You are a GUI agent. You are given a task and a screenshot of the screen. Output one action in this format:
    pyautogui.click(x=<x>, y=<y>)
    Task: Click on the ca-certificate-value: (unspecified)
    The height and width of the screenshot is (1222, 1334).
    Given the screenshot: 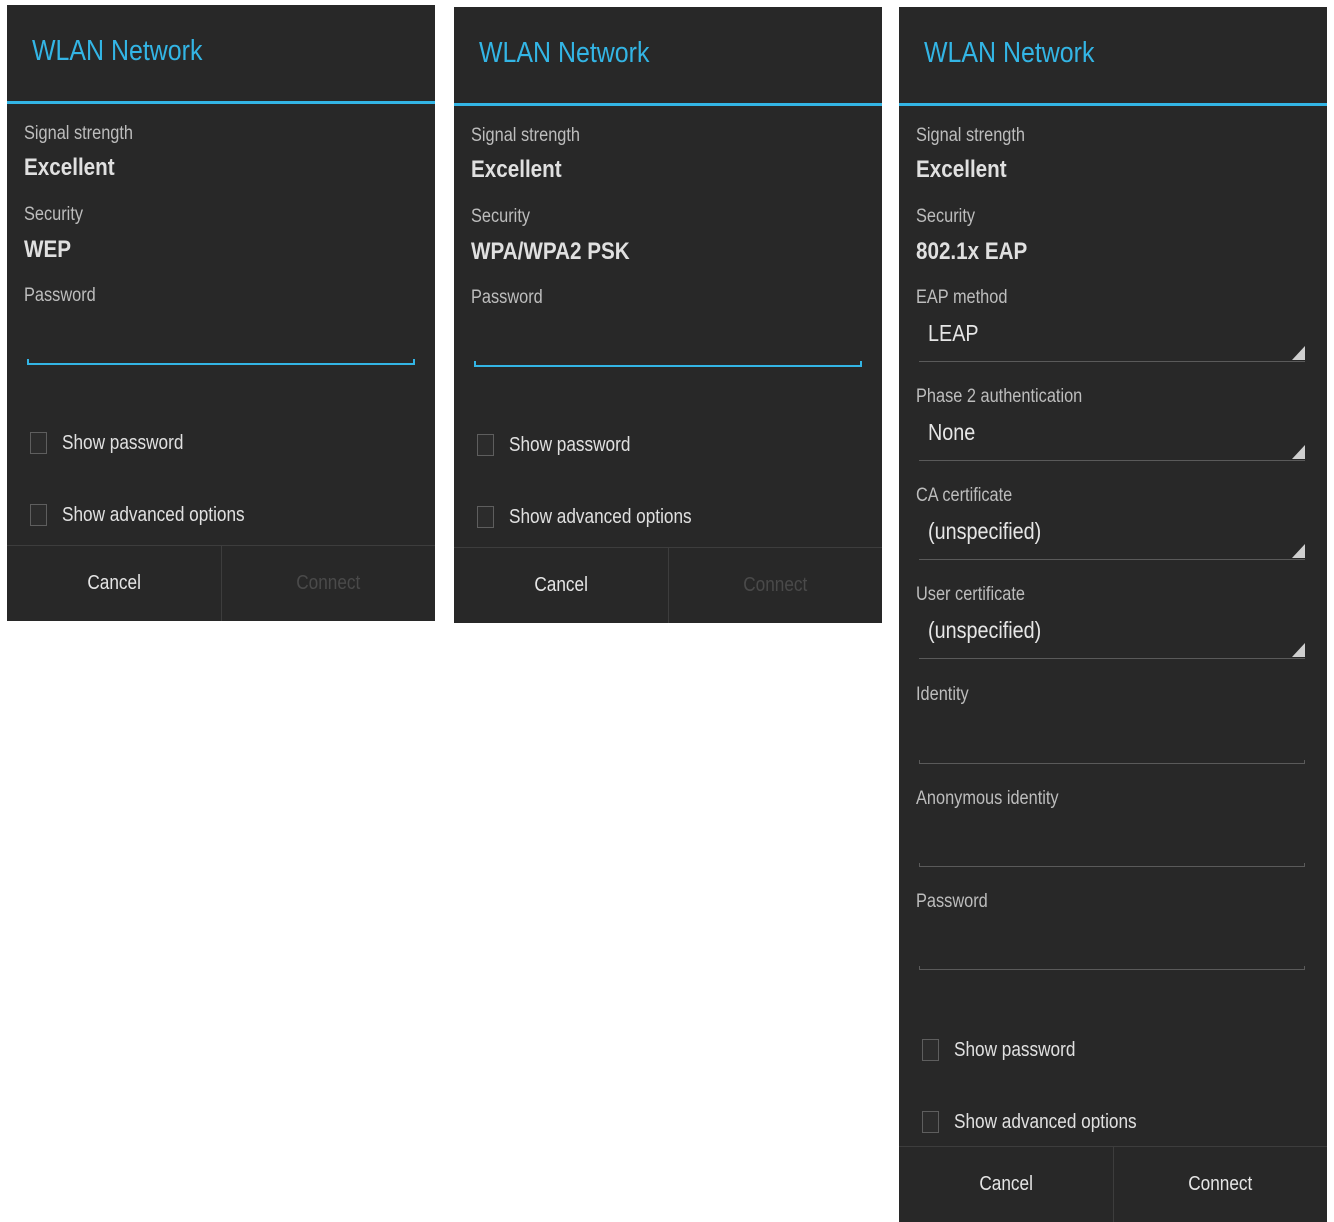 What is the action you would take?
    pyautogui.click(x=985, y=531)
    